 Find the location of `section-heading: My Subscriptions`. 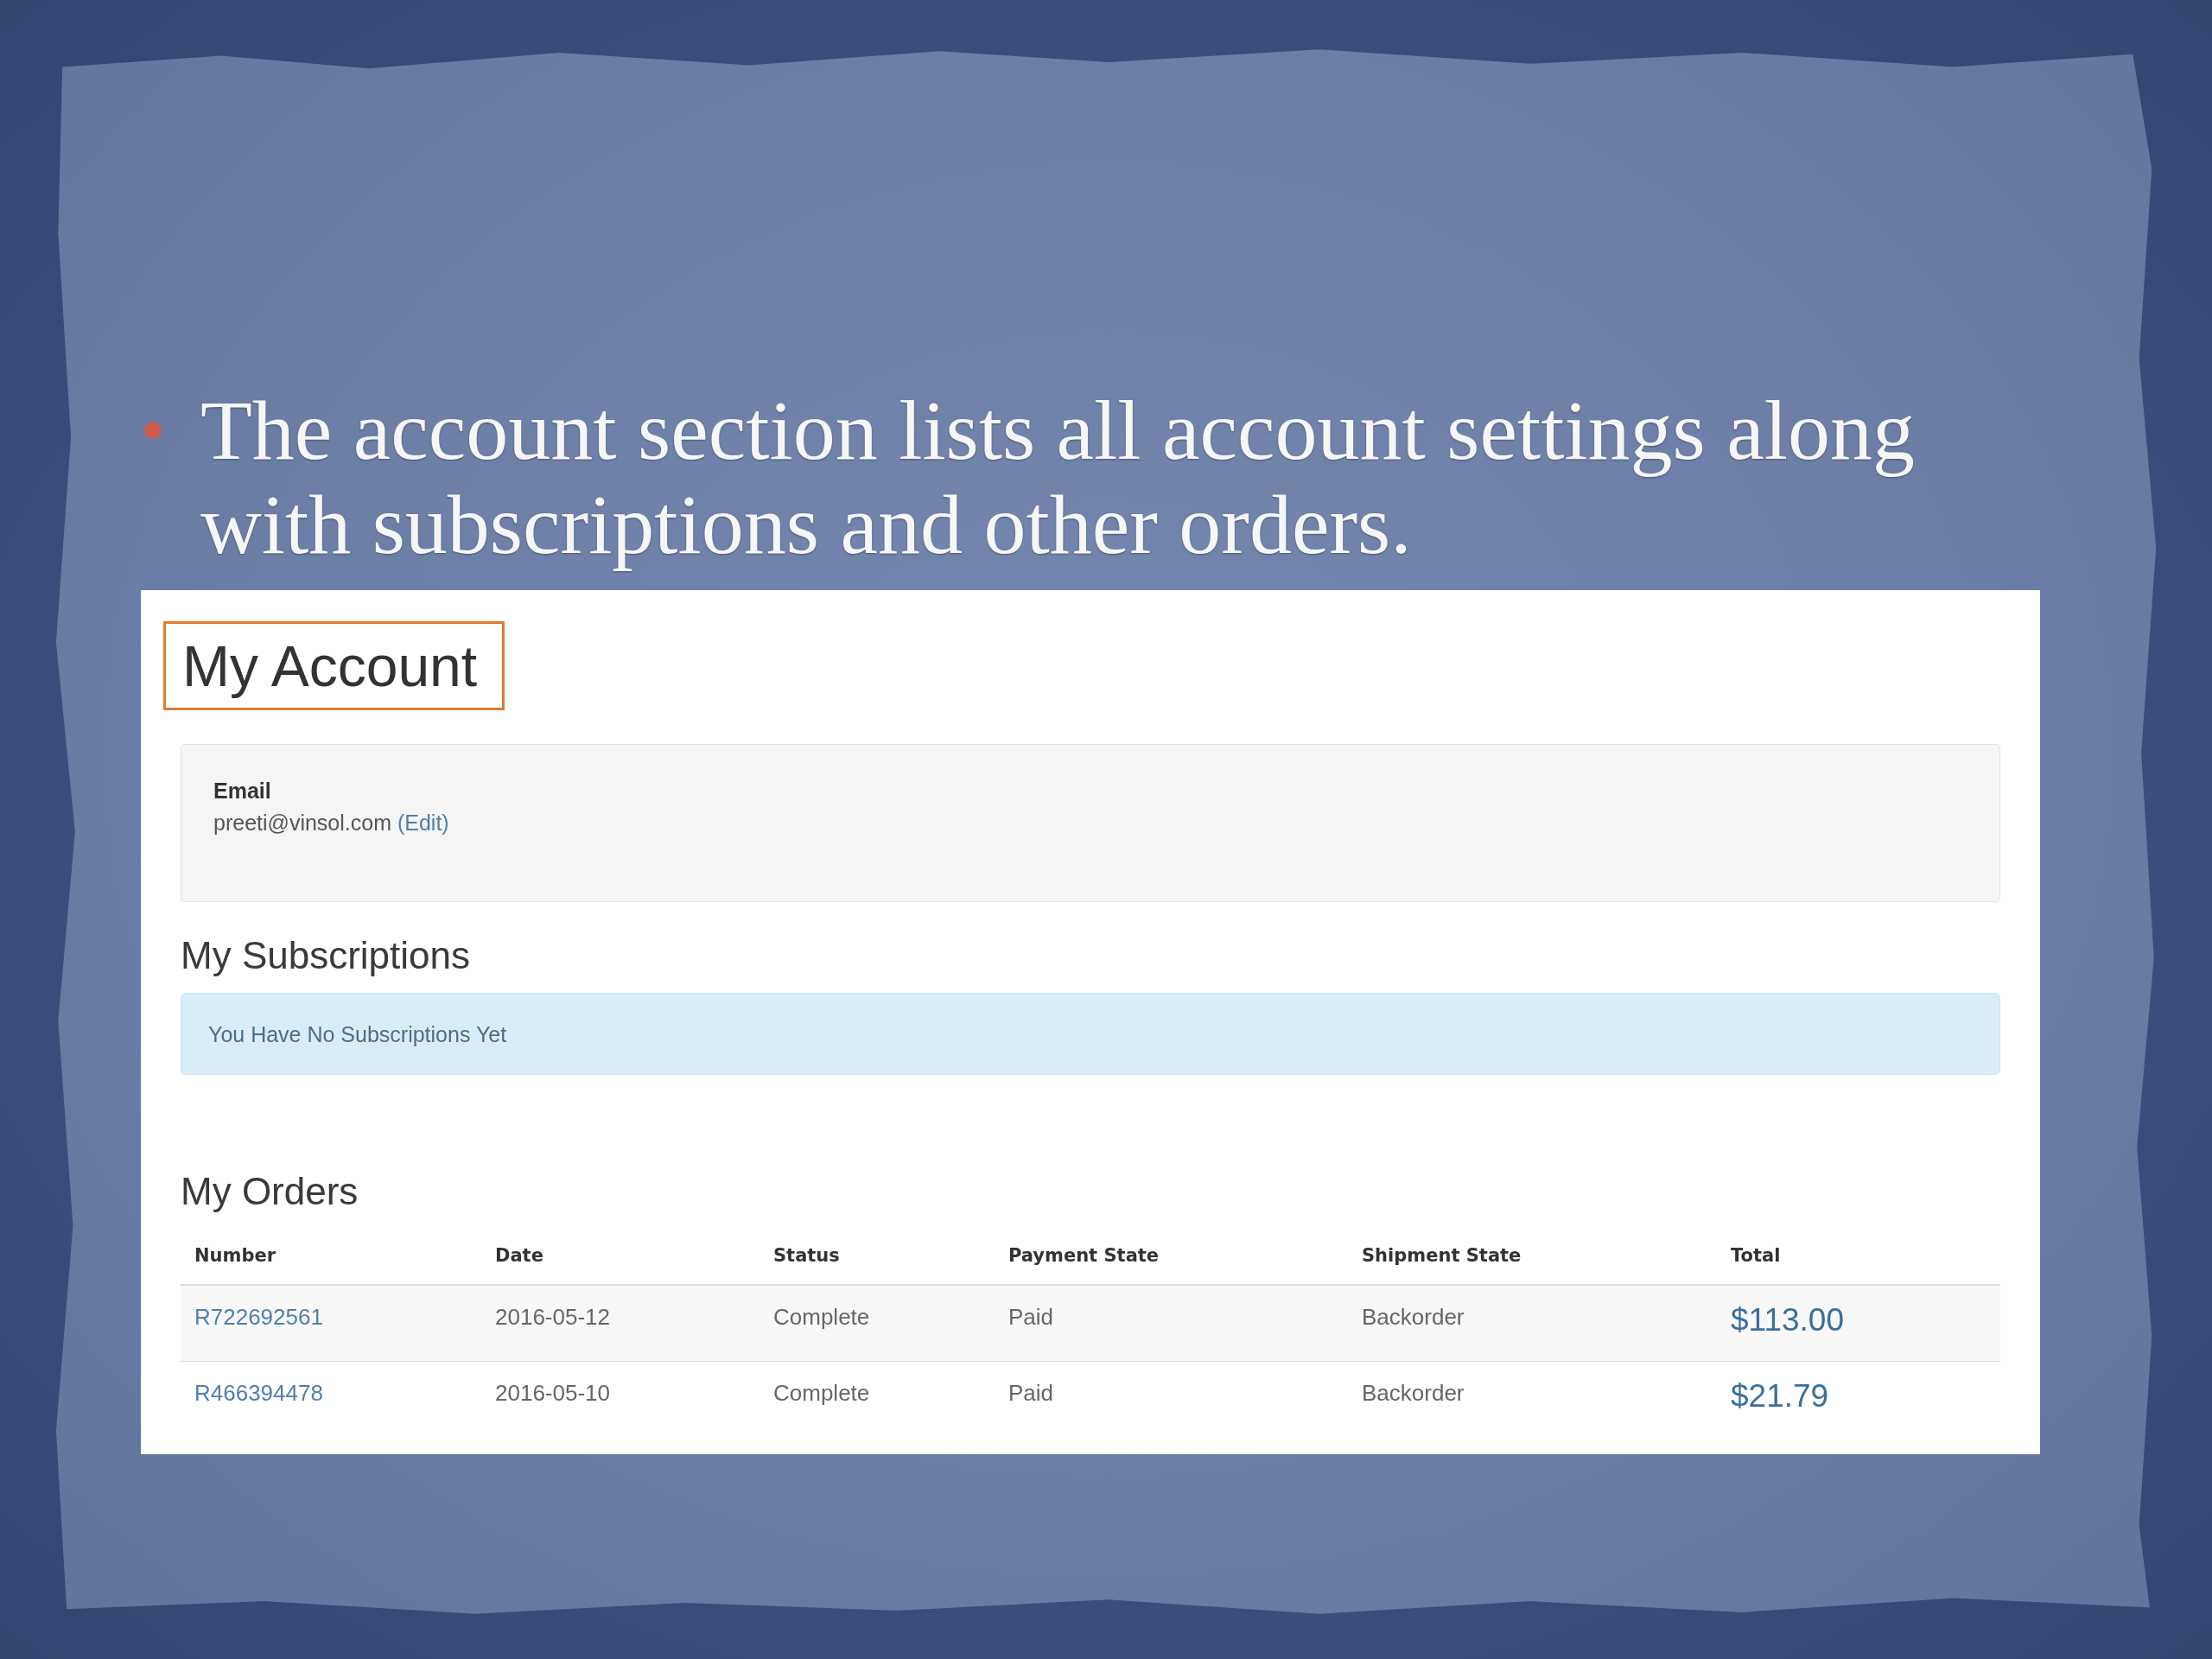

section-heading: My Subscriptions is located at coordinates (325, 955).